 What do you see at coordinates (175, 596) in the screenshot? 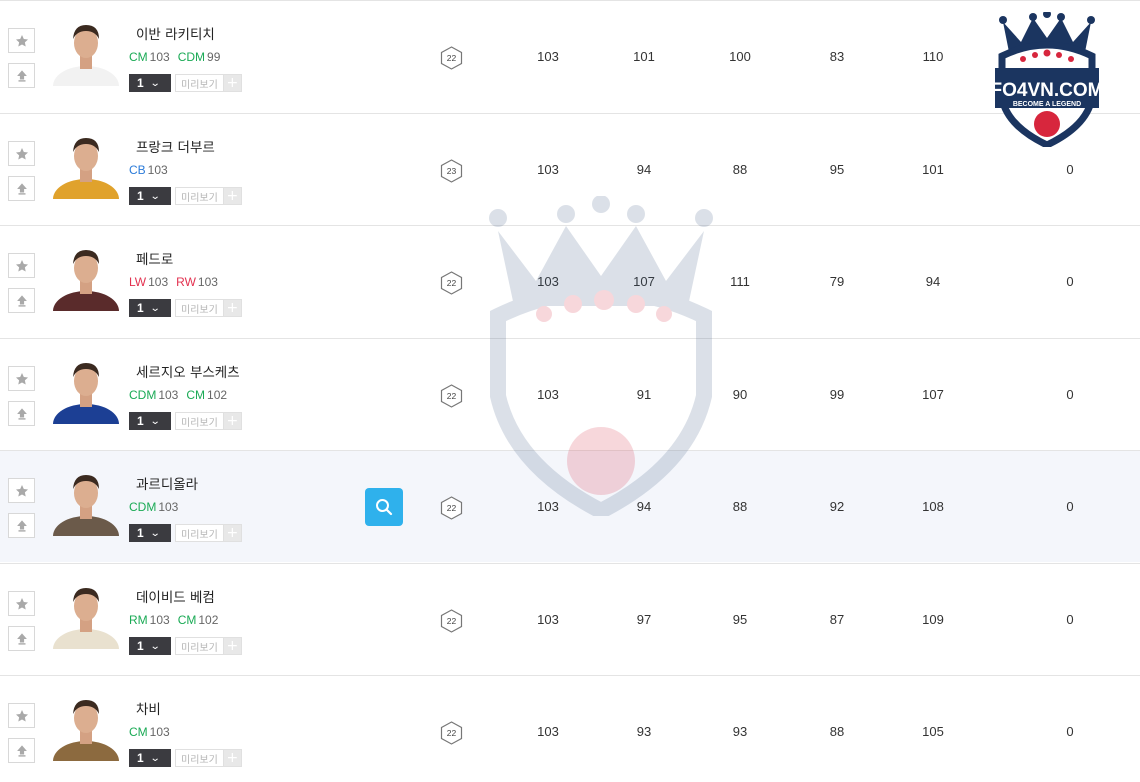
I see `player-name: 데이비드 베컴` at bounding box center [175, 596].